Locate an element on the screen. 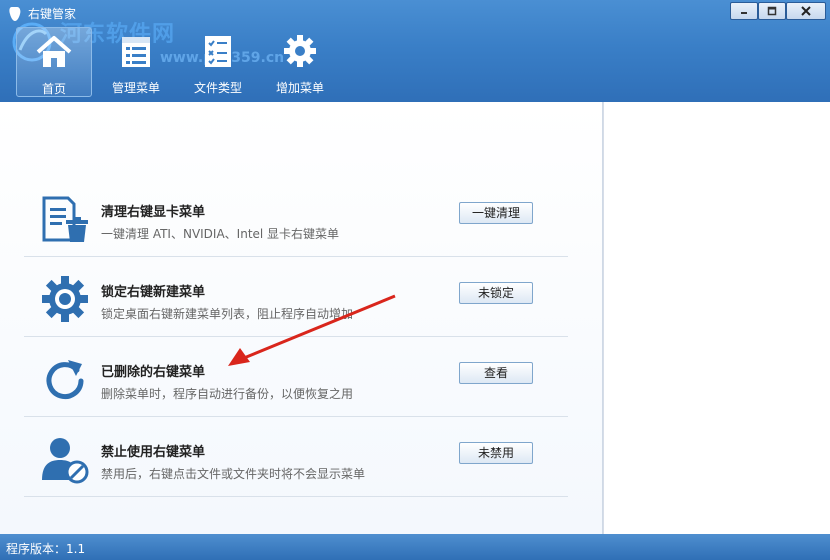 The image size is (830, 560). annotation-arrow is located at coordinates (312, 330).